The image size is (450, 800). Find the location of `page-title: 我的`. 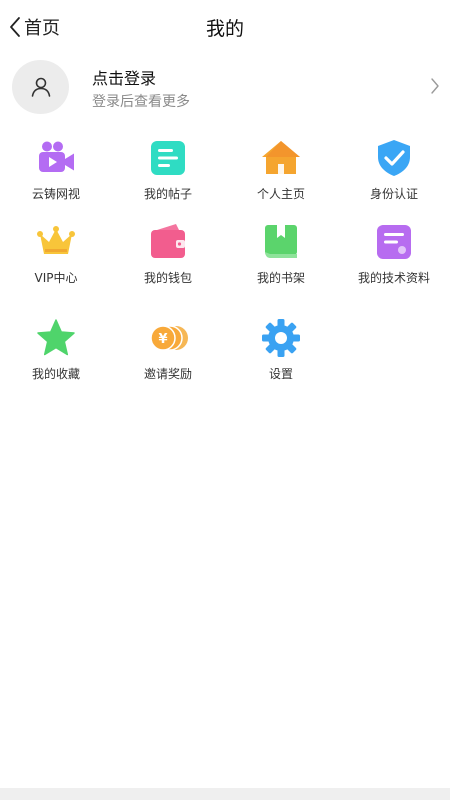

page-title: 我的 is located at coordinates (224, 29).